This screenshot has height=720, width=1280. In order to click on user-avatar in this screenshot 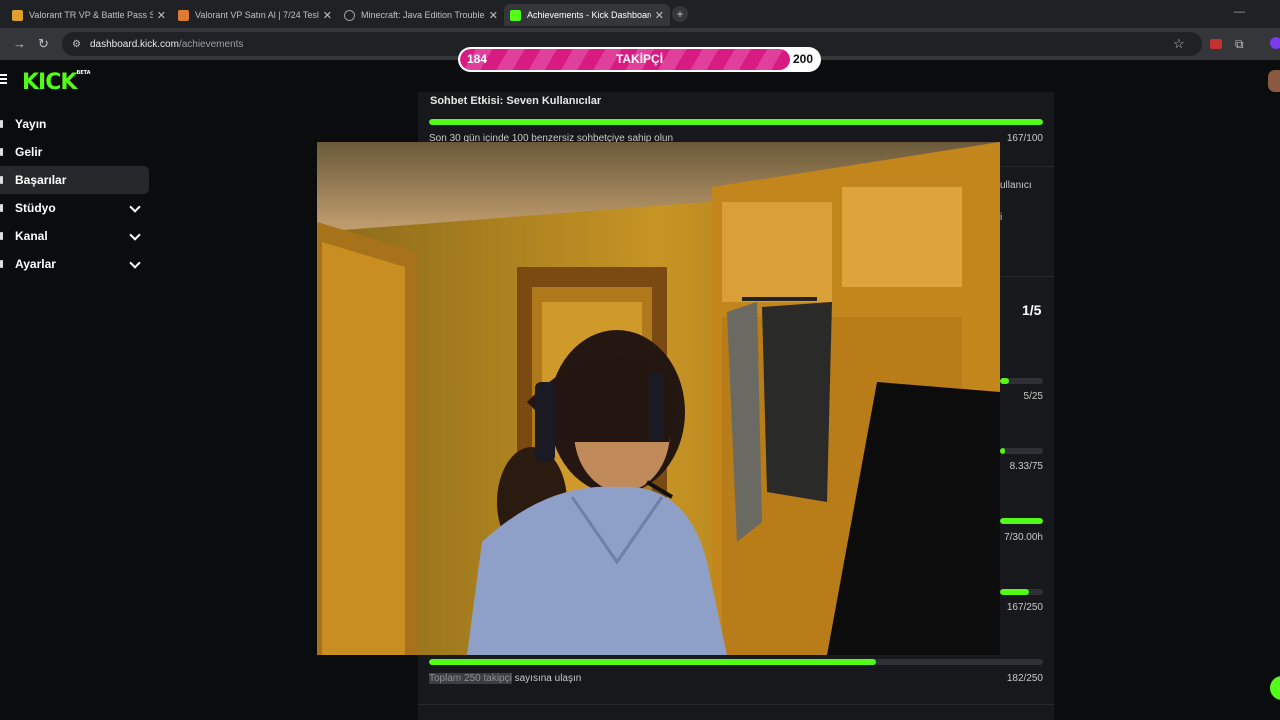, I will do `click(1274, 81)`.